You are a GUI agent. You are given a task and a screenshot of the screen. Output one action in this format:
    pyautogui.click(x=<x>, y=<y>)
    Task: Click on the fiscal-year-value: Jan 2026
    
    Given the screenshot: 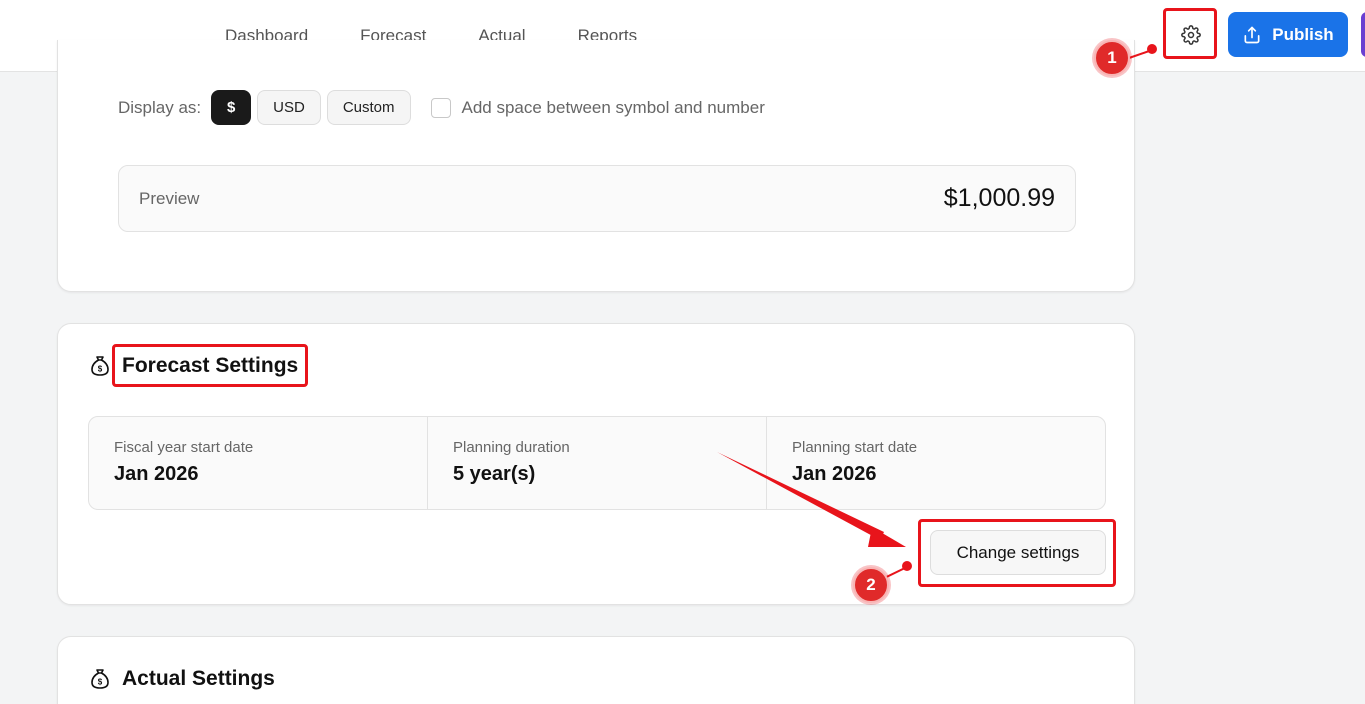 What is the action you would take?
    pyautogui.click(x=156, y=474)
    